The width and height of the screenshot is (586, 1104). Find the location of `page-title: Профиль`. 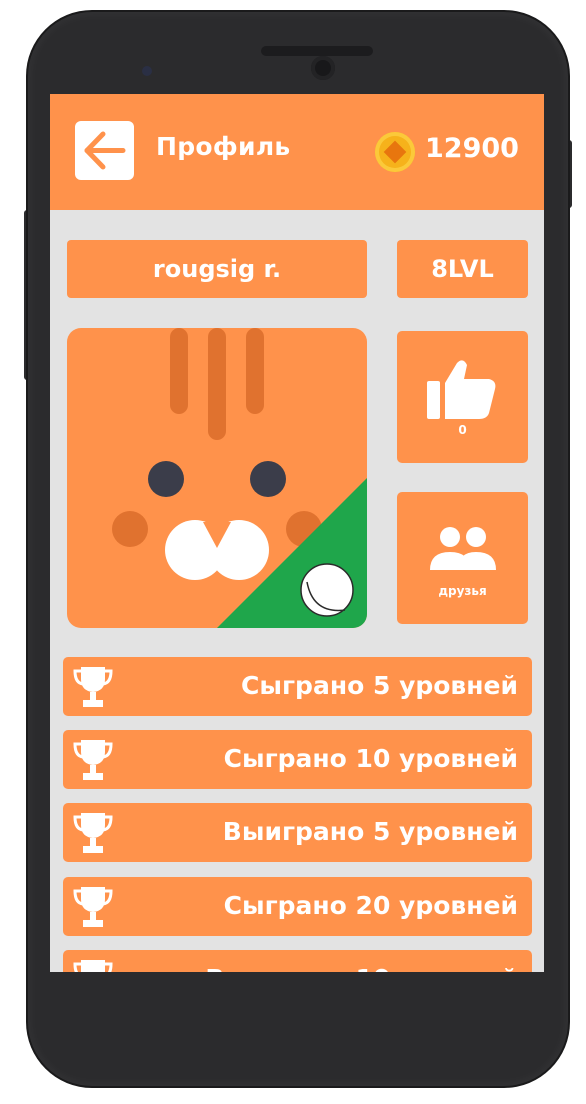

page-title: Профиль is located at coordinates (223, 146).